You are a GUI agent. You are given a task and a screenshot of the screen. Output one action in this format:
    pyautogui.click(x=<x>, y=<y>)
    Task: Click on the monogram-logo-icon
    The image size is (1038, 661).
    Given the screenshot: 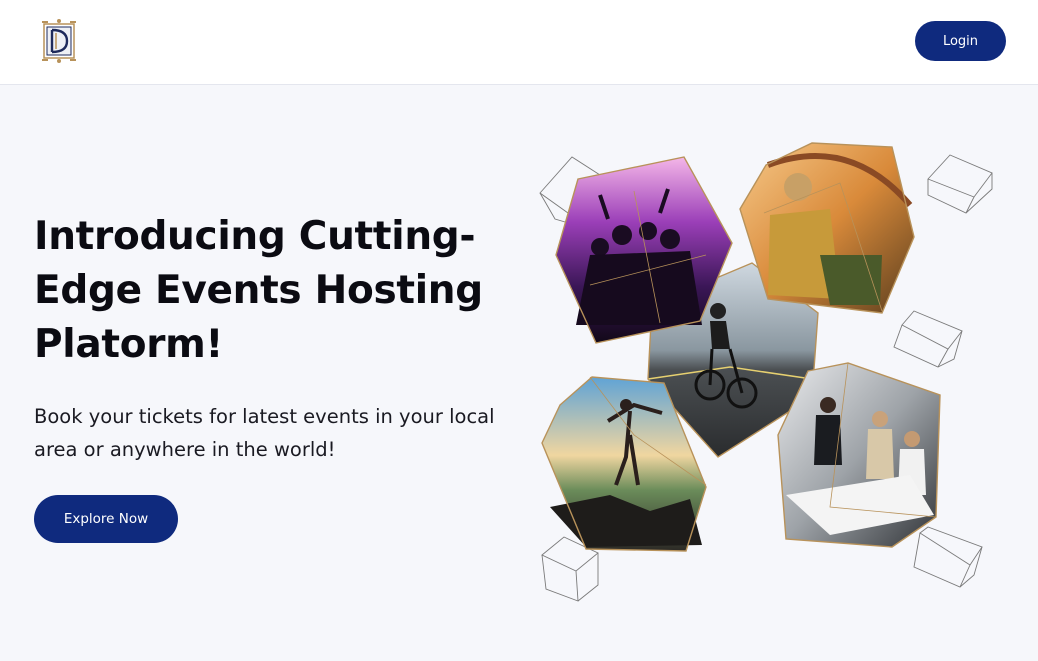 What is the action you would take?
    pyautogui.click(x=59, y=41)
    